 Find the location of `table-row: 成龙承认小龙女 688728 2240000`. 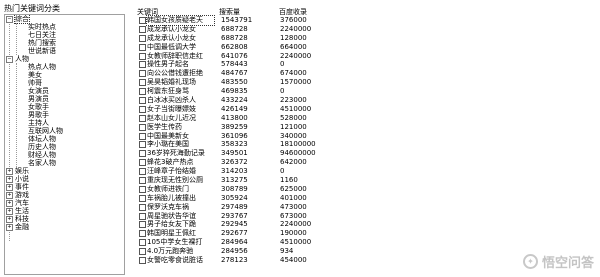

table-row: 成龙承认小龙女 688728 2240000 is located at coordinates (365, 29).